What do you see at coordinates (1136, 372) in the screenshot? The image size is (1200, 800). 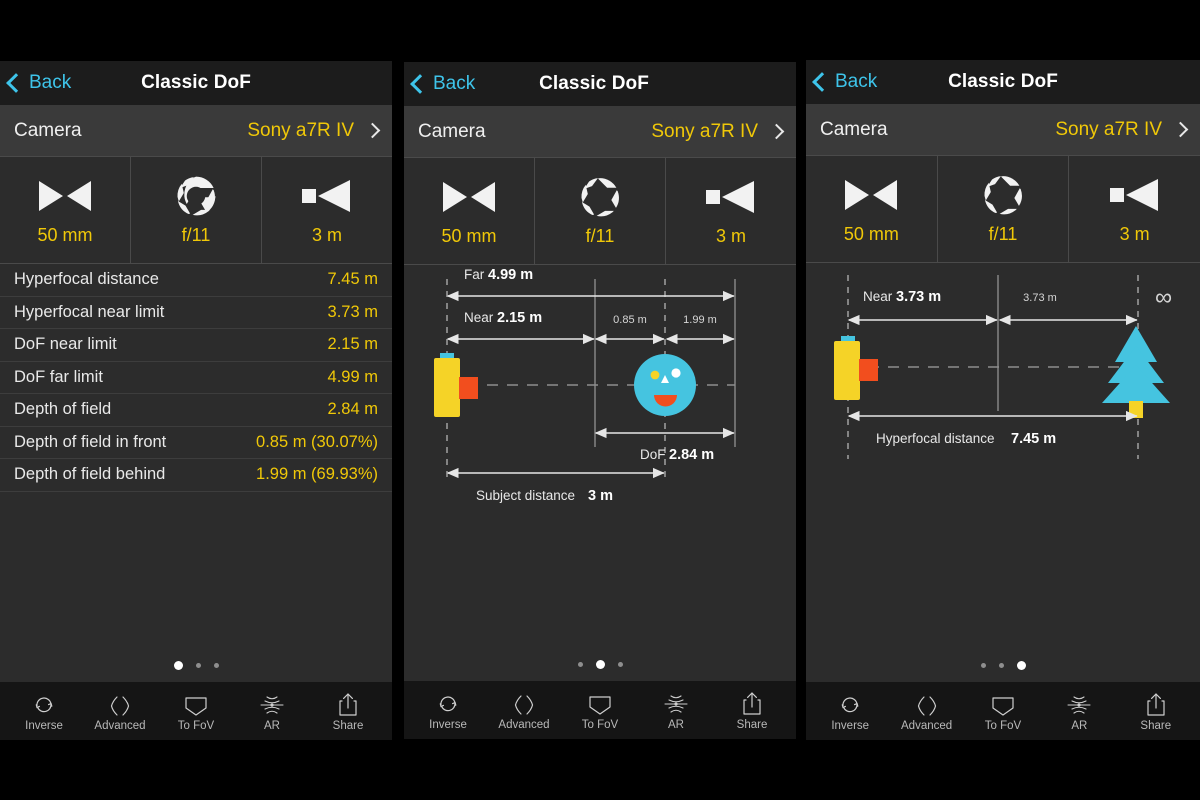 I see `tree-icon` at bounding box center [1136, 372].